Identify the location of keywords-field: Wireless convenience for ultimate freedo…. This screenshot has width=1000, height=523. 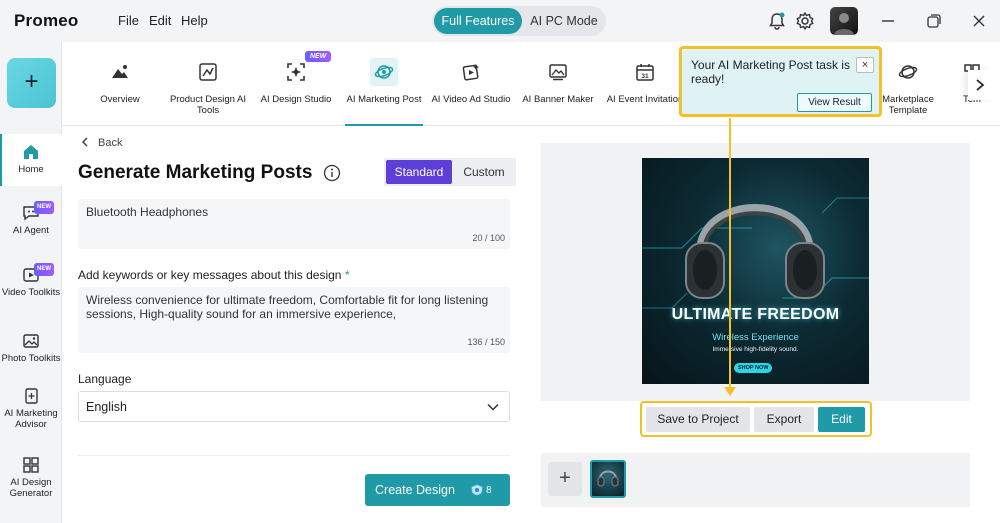
(294, 320).